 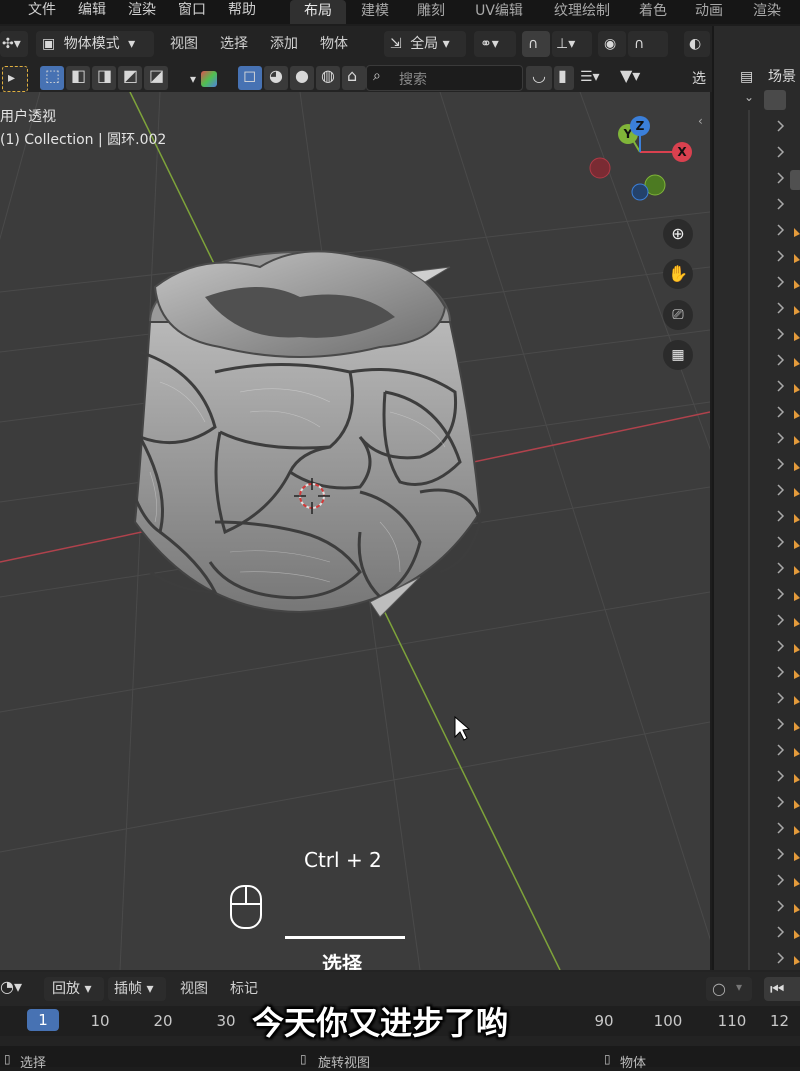 What do you see at coordinates (128, 989) in the screenshot?
I see `keying-label: 插帧` at bounding box center [128, 989].